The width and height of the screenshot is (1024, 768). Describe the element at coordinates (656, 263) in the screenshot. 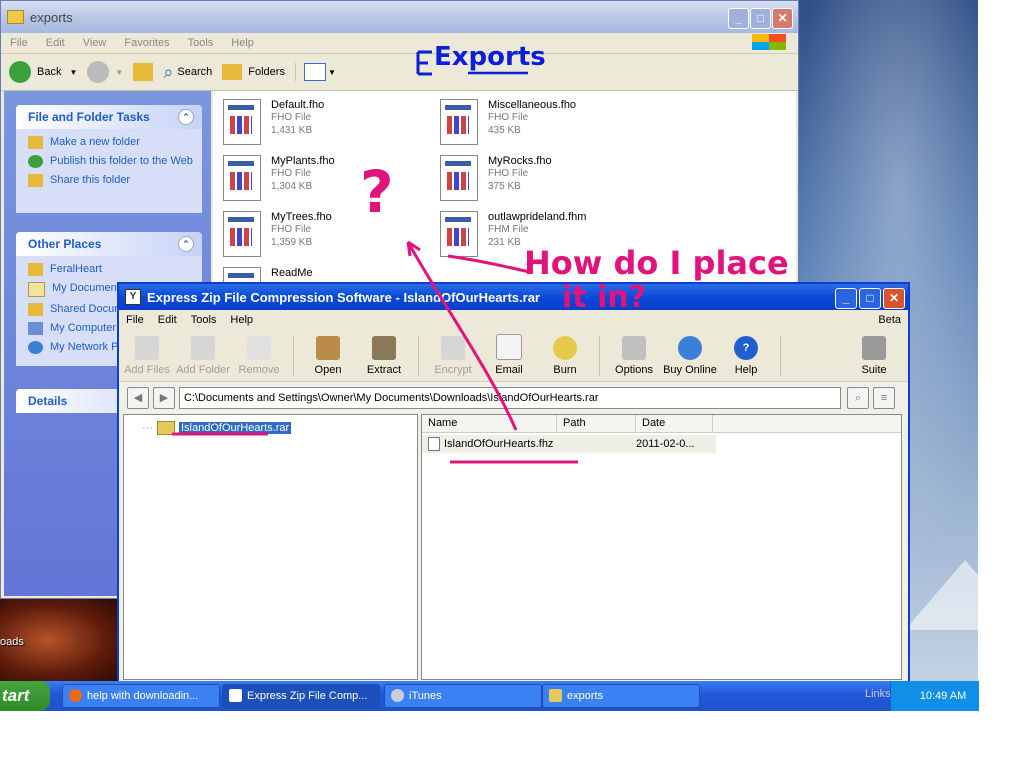

I see `annotation-question-line1: How do I place` at that location.